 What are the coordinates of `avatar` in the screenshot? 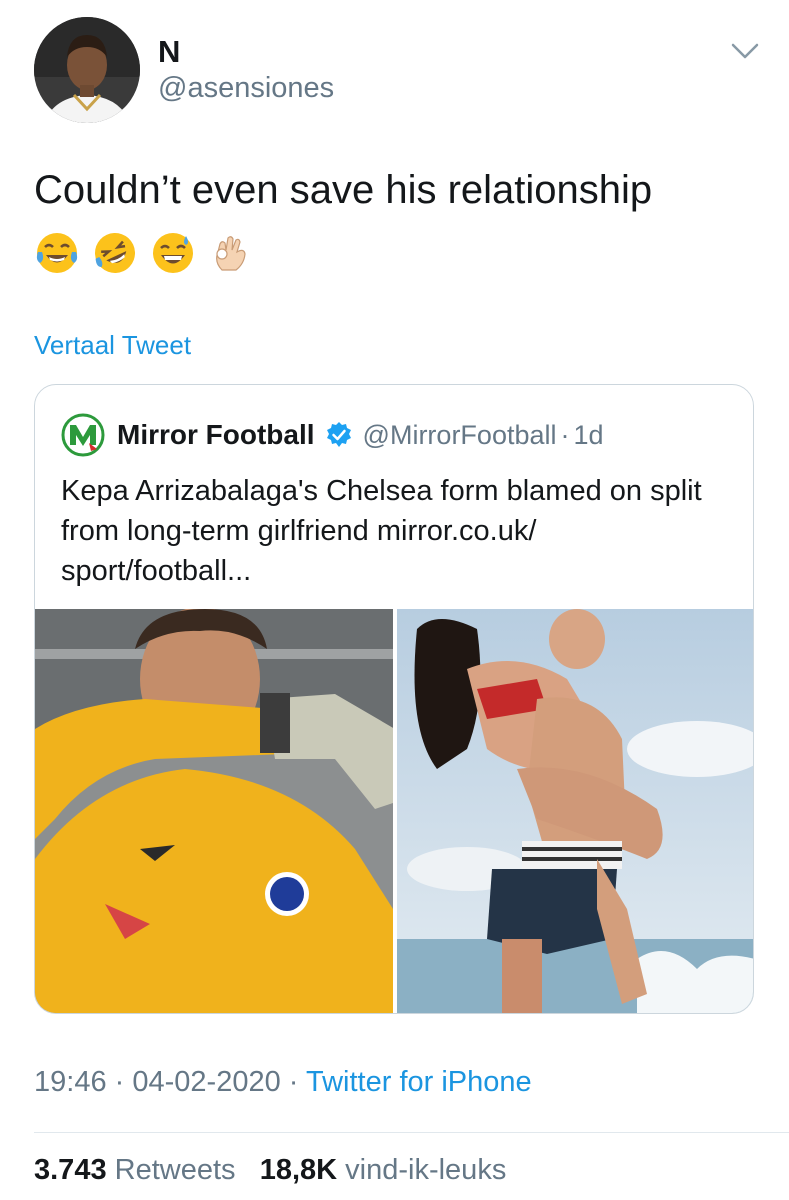 It's located at (87, 70).